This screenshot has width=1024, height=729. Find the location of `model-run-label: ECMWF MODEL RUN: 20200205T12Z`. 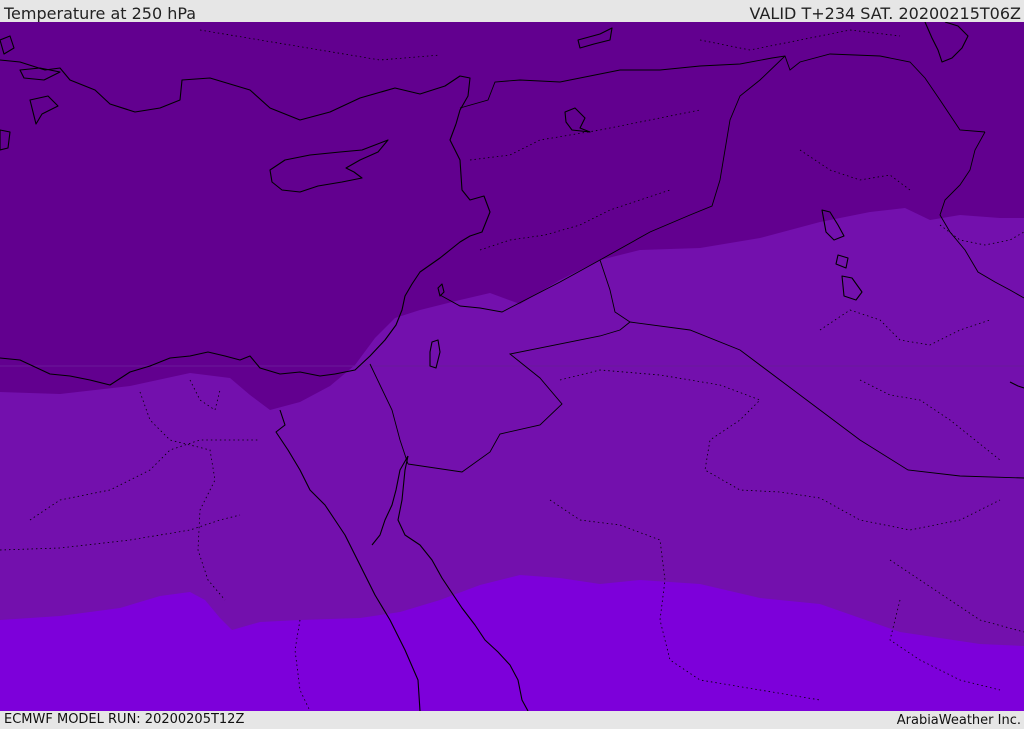

model-run-label: ECMWF MODEL RUN: 20200205T12Z is located at coordinates (124, 719).